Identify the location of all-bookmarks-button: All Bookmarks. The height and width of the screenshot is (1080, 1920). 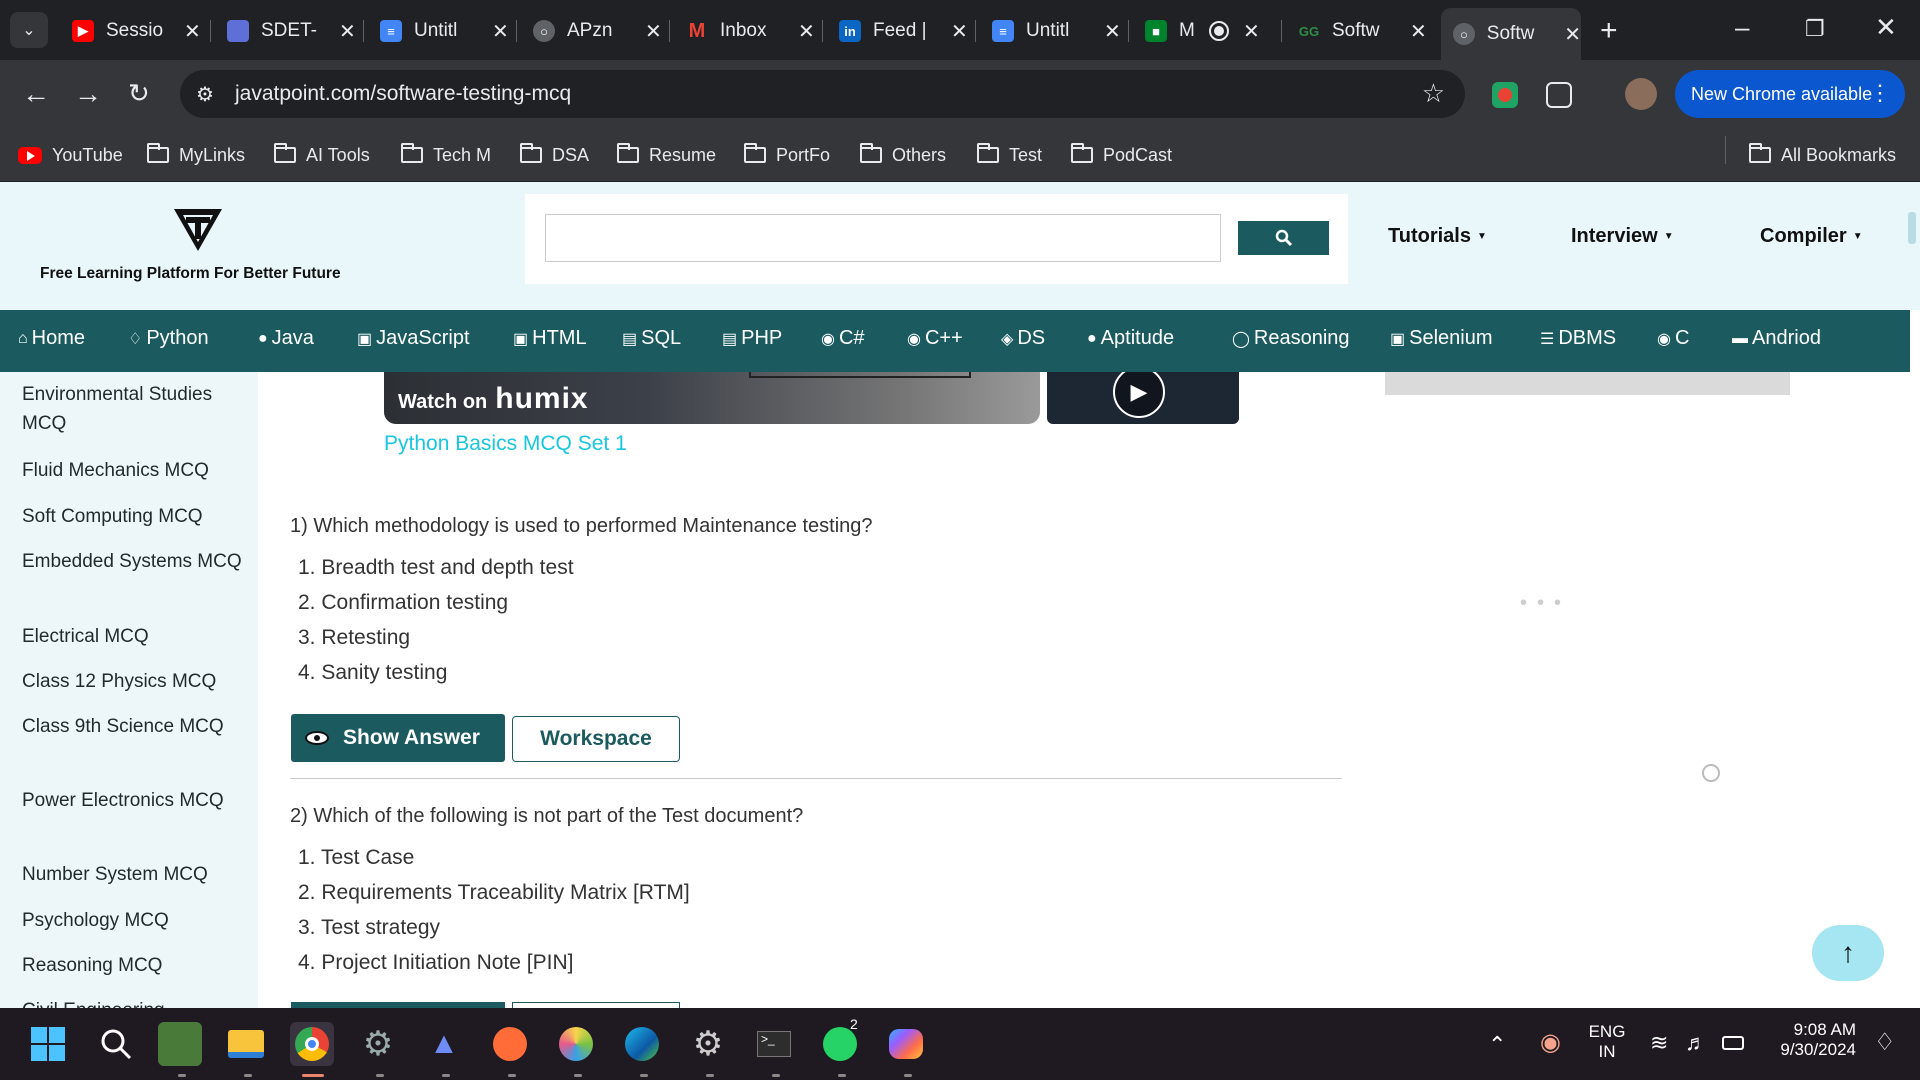
(1822, 155).